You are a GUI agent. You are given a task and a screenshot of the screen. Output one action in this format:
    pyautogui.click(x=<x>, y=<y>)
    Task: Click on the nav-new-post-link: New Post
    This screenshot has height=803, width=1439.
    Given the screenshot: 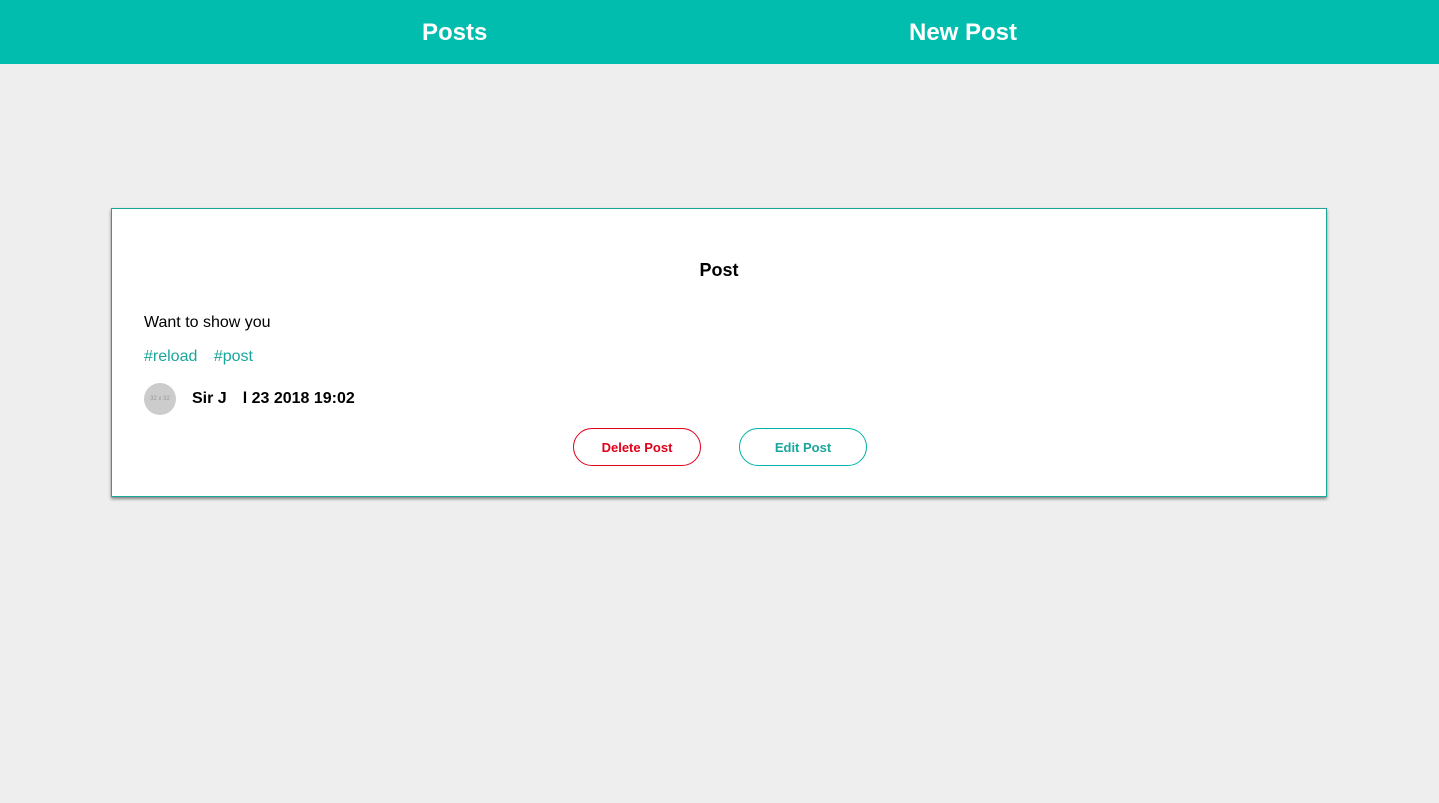 What is the action you would take?
    pyautogui.click(x=963, y=32)
    